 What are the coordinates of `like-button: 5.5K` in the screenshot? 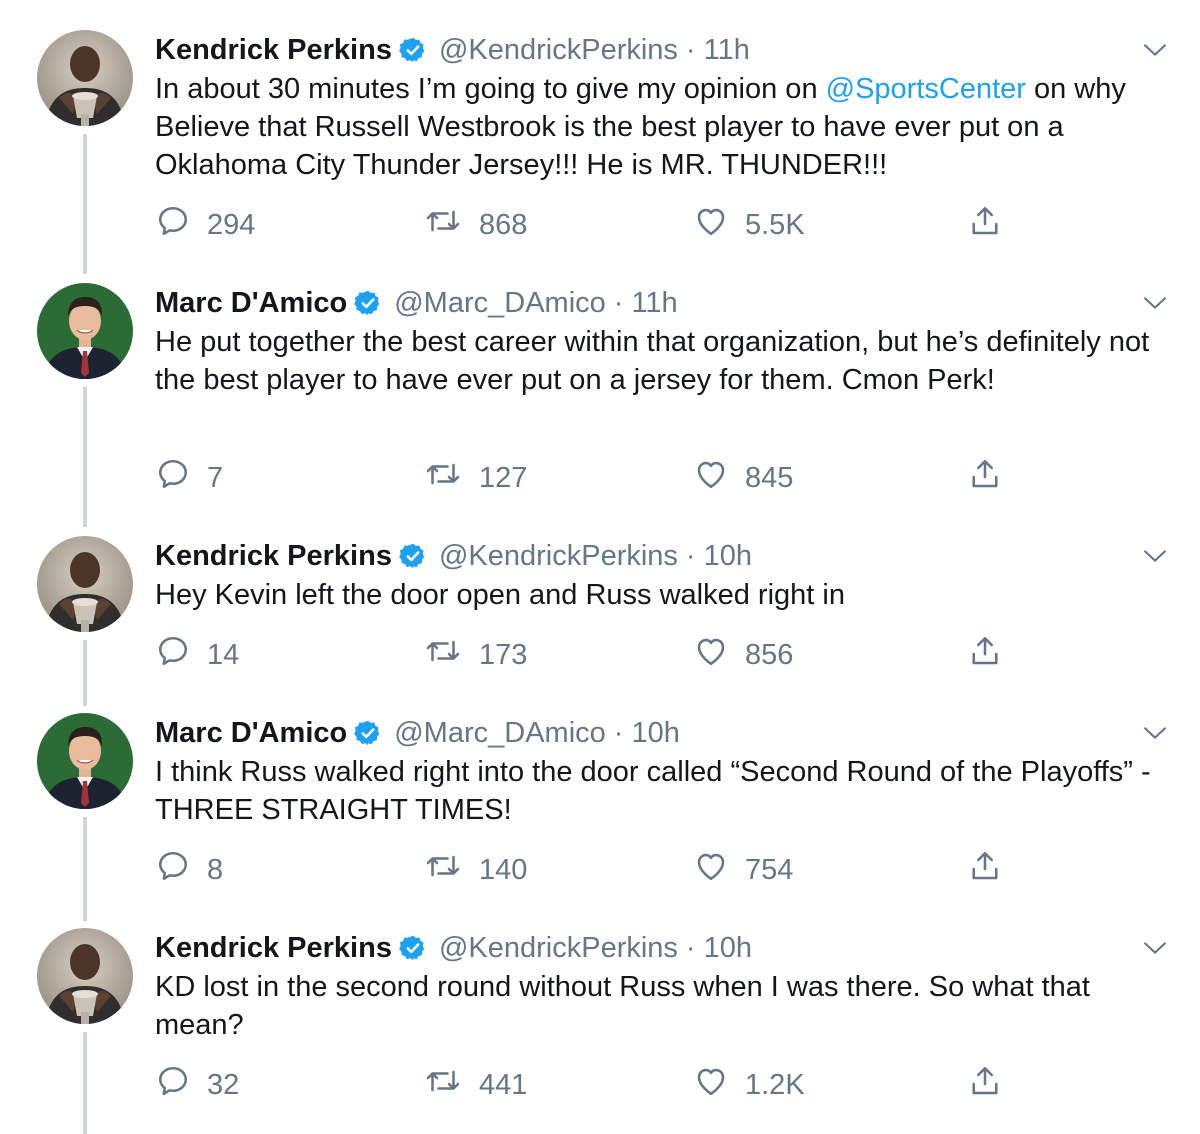 It's located at (749, 225).